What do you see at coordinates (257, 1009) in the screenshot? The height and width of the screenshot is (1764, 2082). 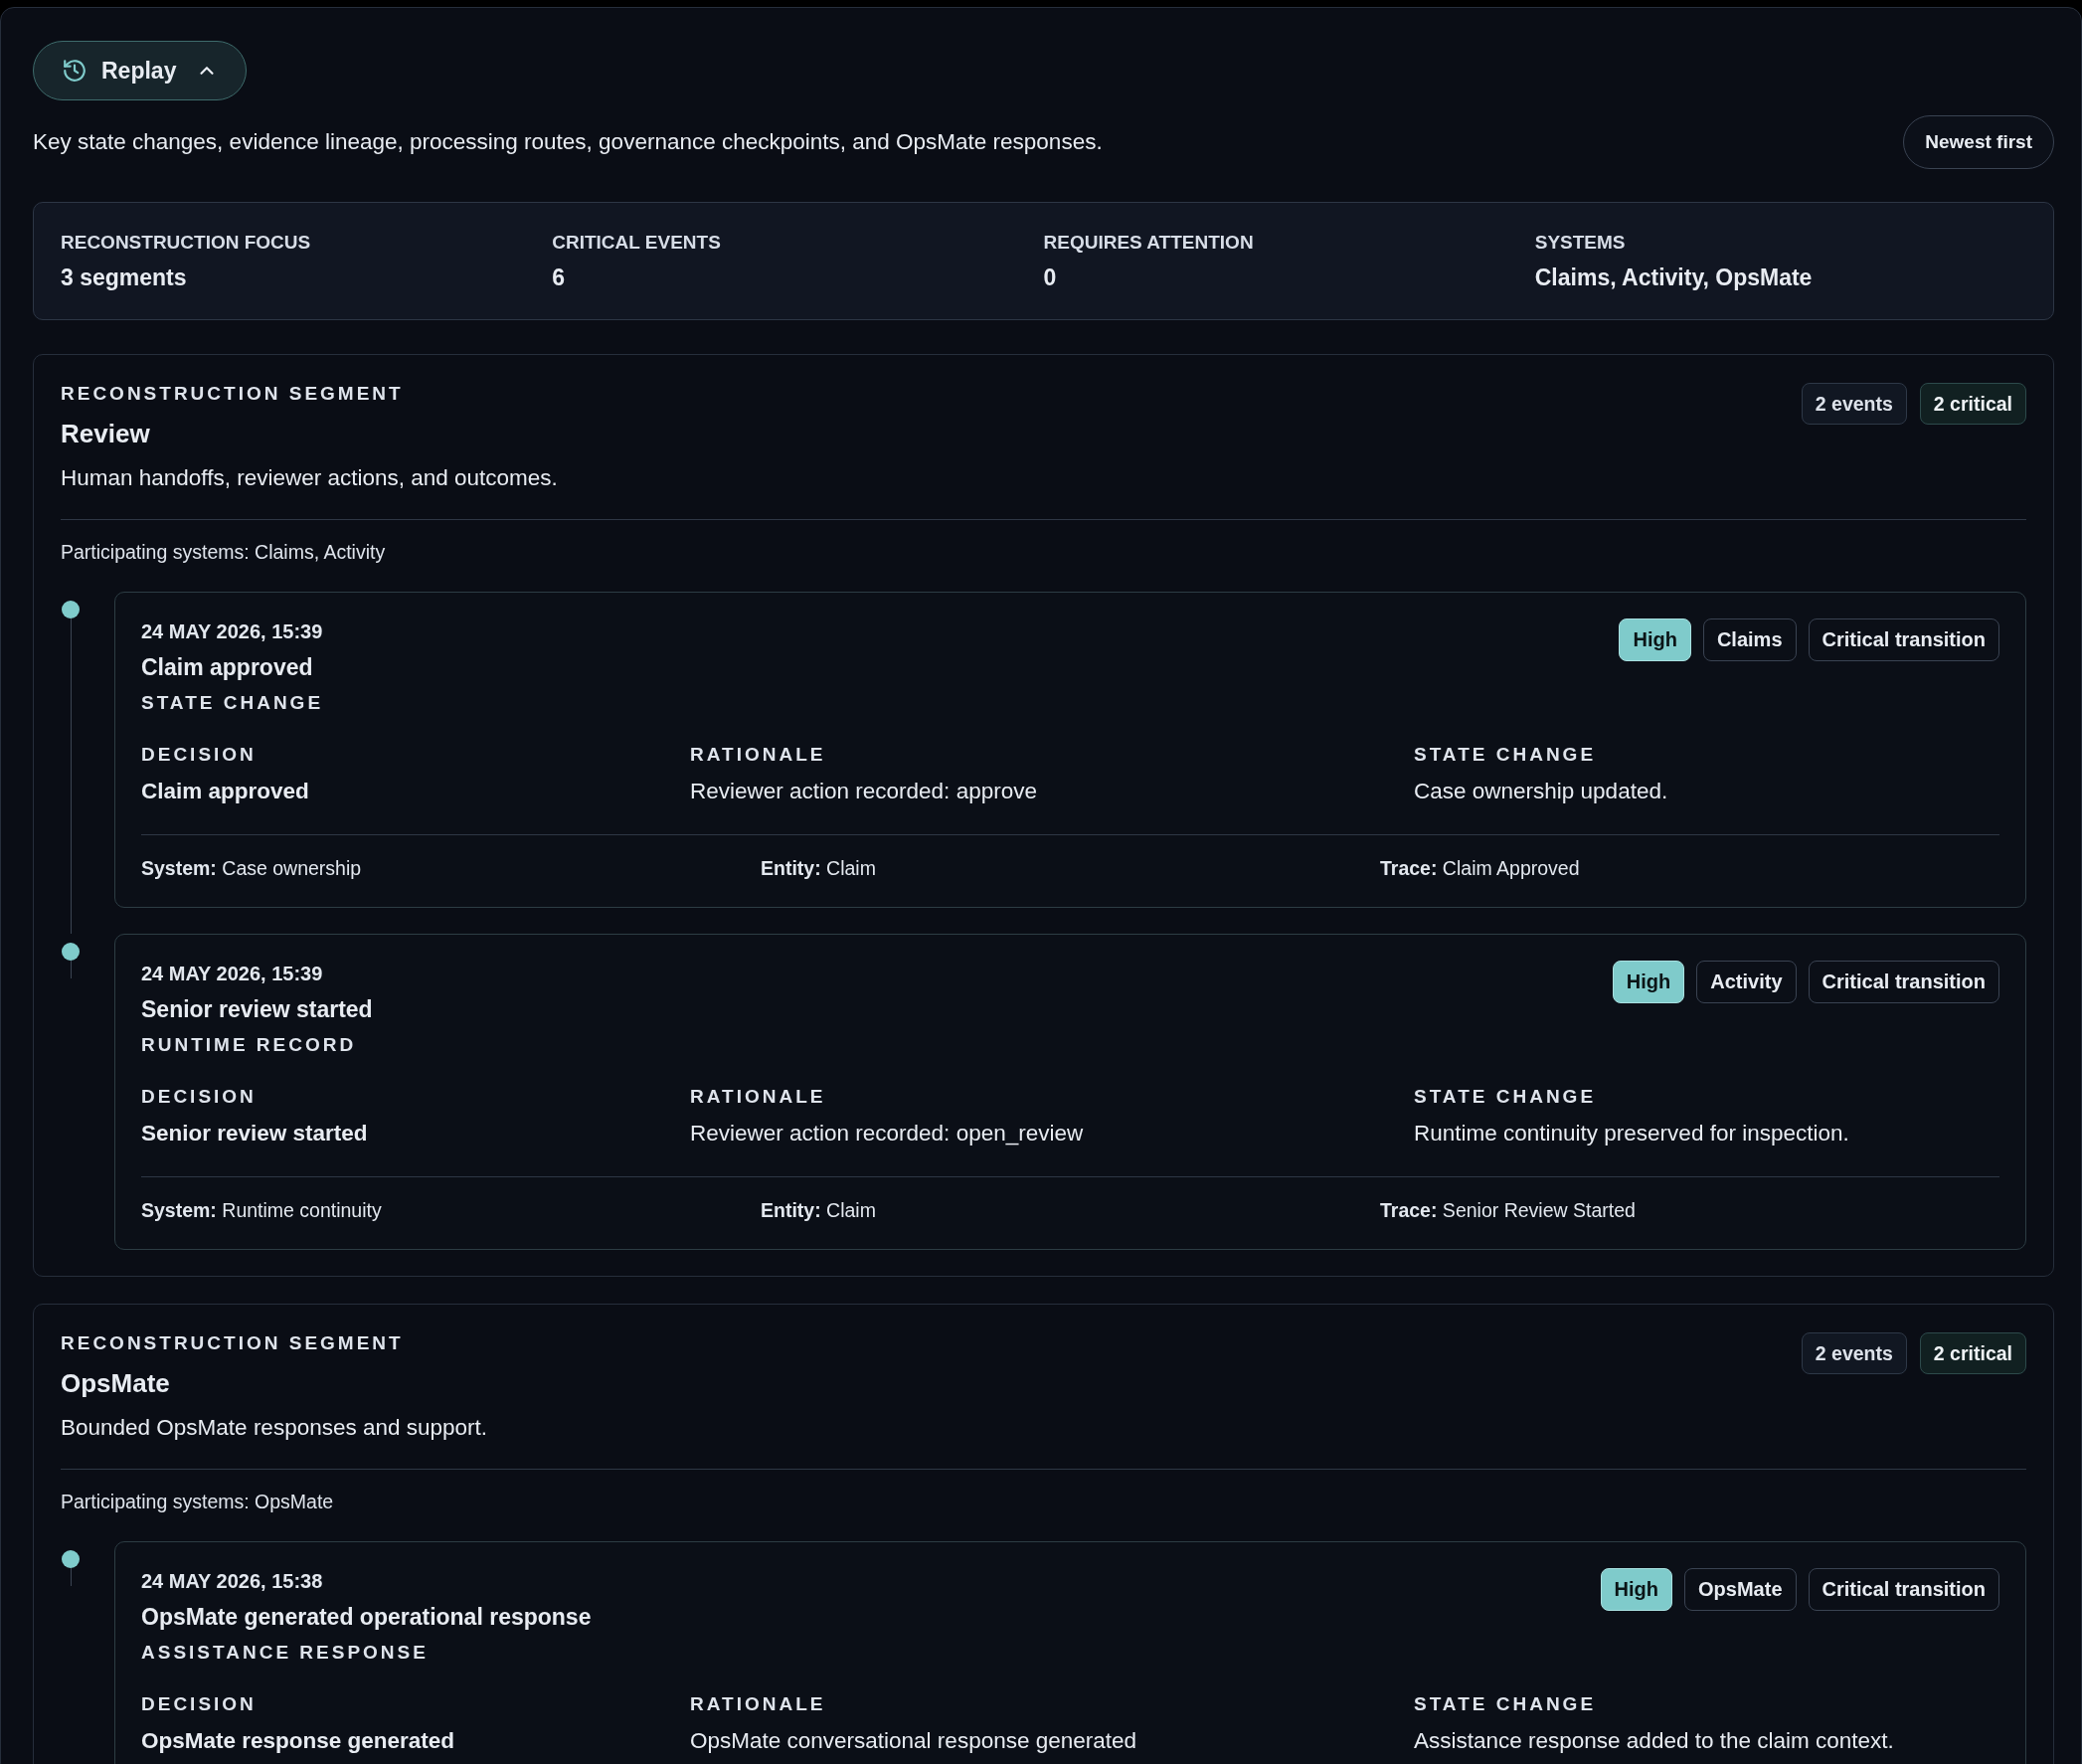 I see `event-title: Senior review started` at bounding box center [257, 1009].